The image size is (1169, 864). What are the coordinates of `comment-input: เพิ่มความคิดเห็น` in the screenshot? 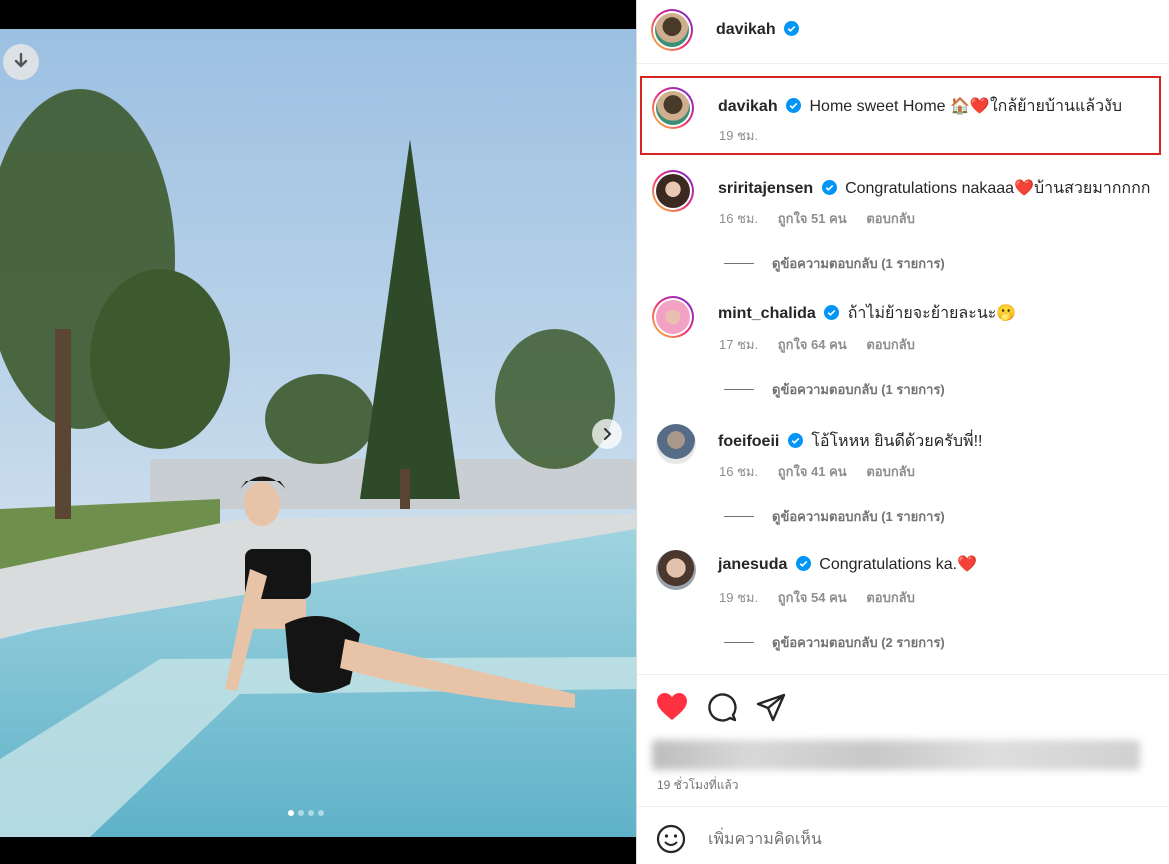 It's located at (765, 839).